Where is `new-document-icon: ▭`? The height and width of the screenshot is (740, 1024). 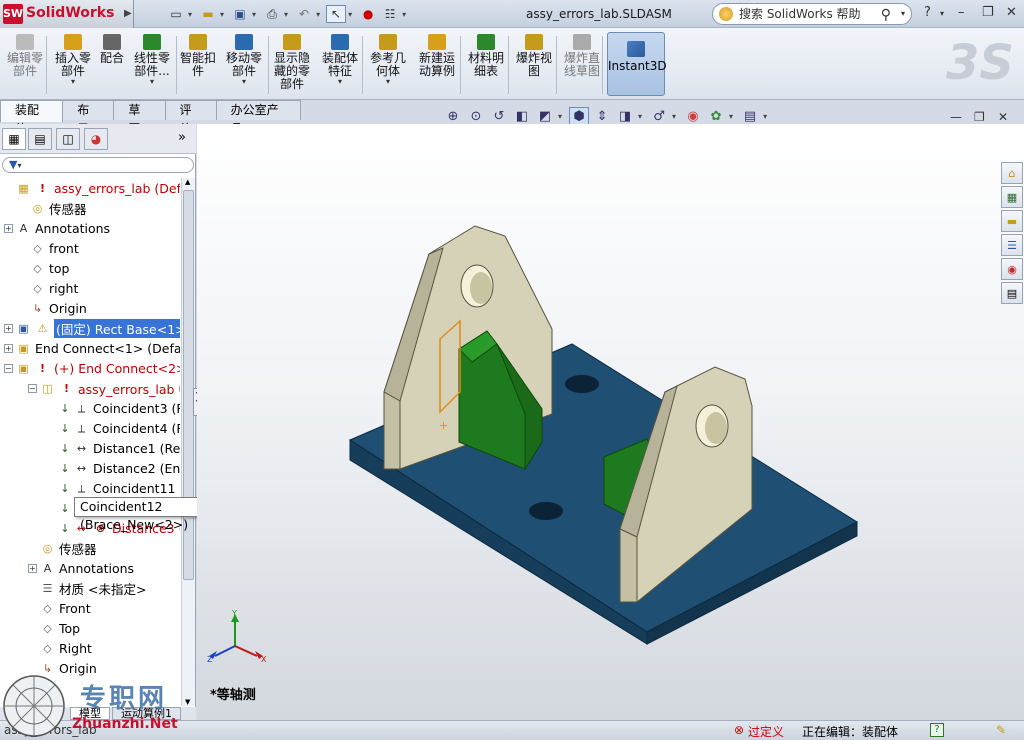 new-document-icon: ▭ is located at coordinates (176, 14).